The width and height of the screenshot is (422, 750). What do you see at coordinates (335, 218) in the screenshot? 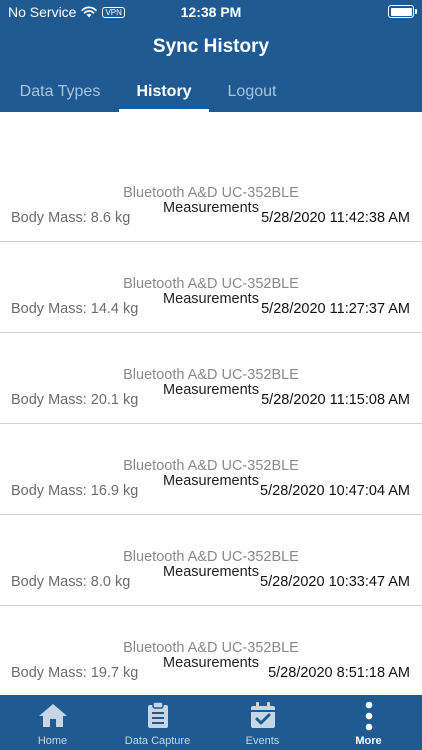
I see `record-date: 5/28/2020 11:42:38 AM` at bounding box center [335, 218].